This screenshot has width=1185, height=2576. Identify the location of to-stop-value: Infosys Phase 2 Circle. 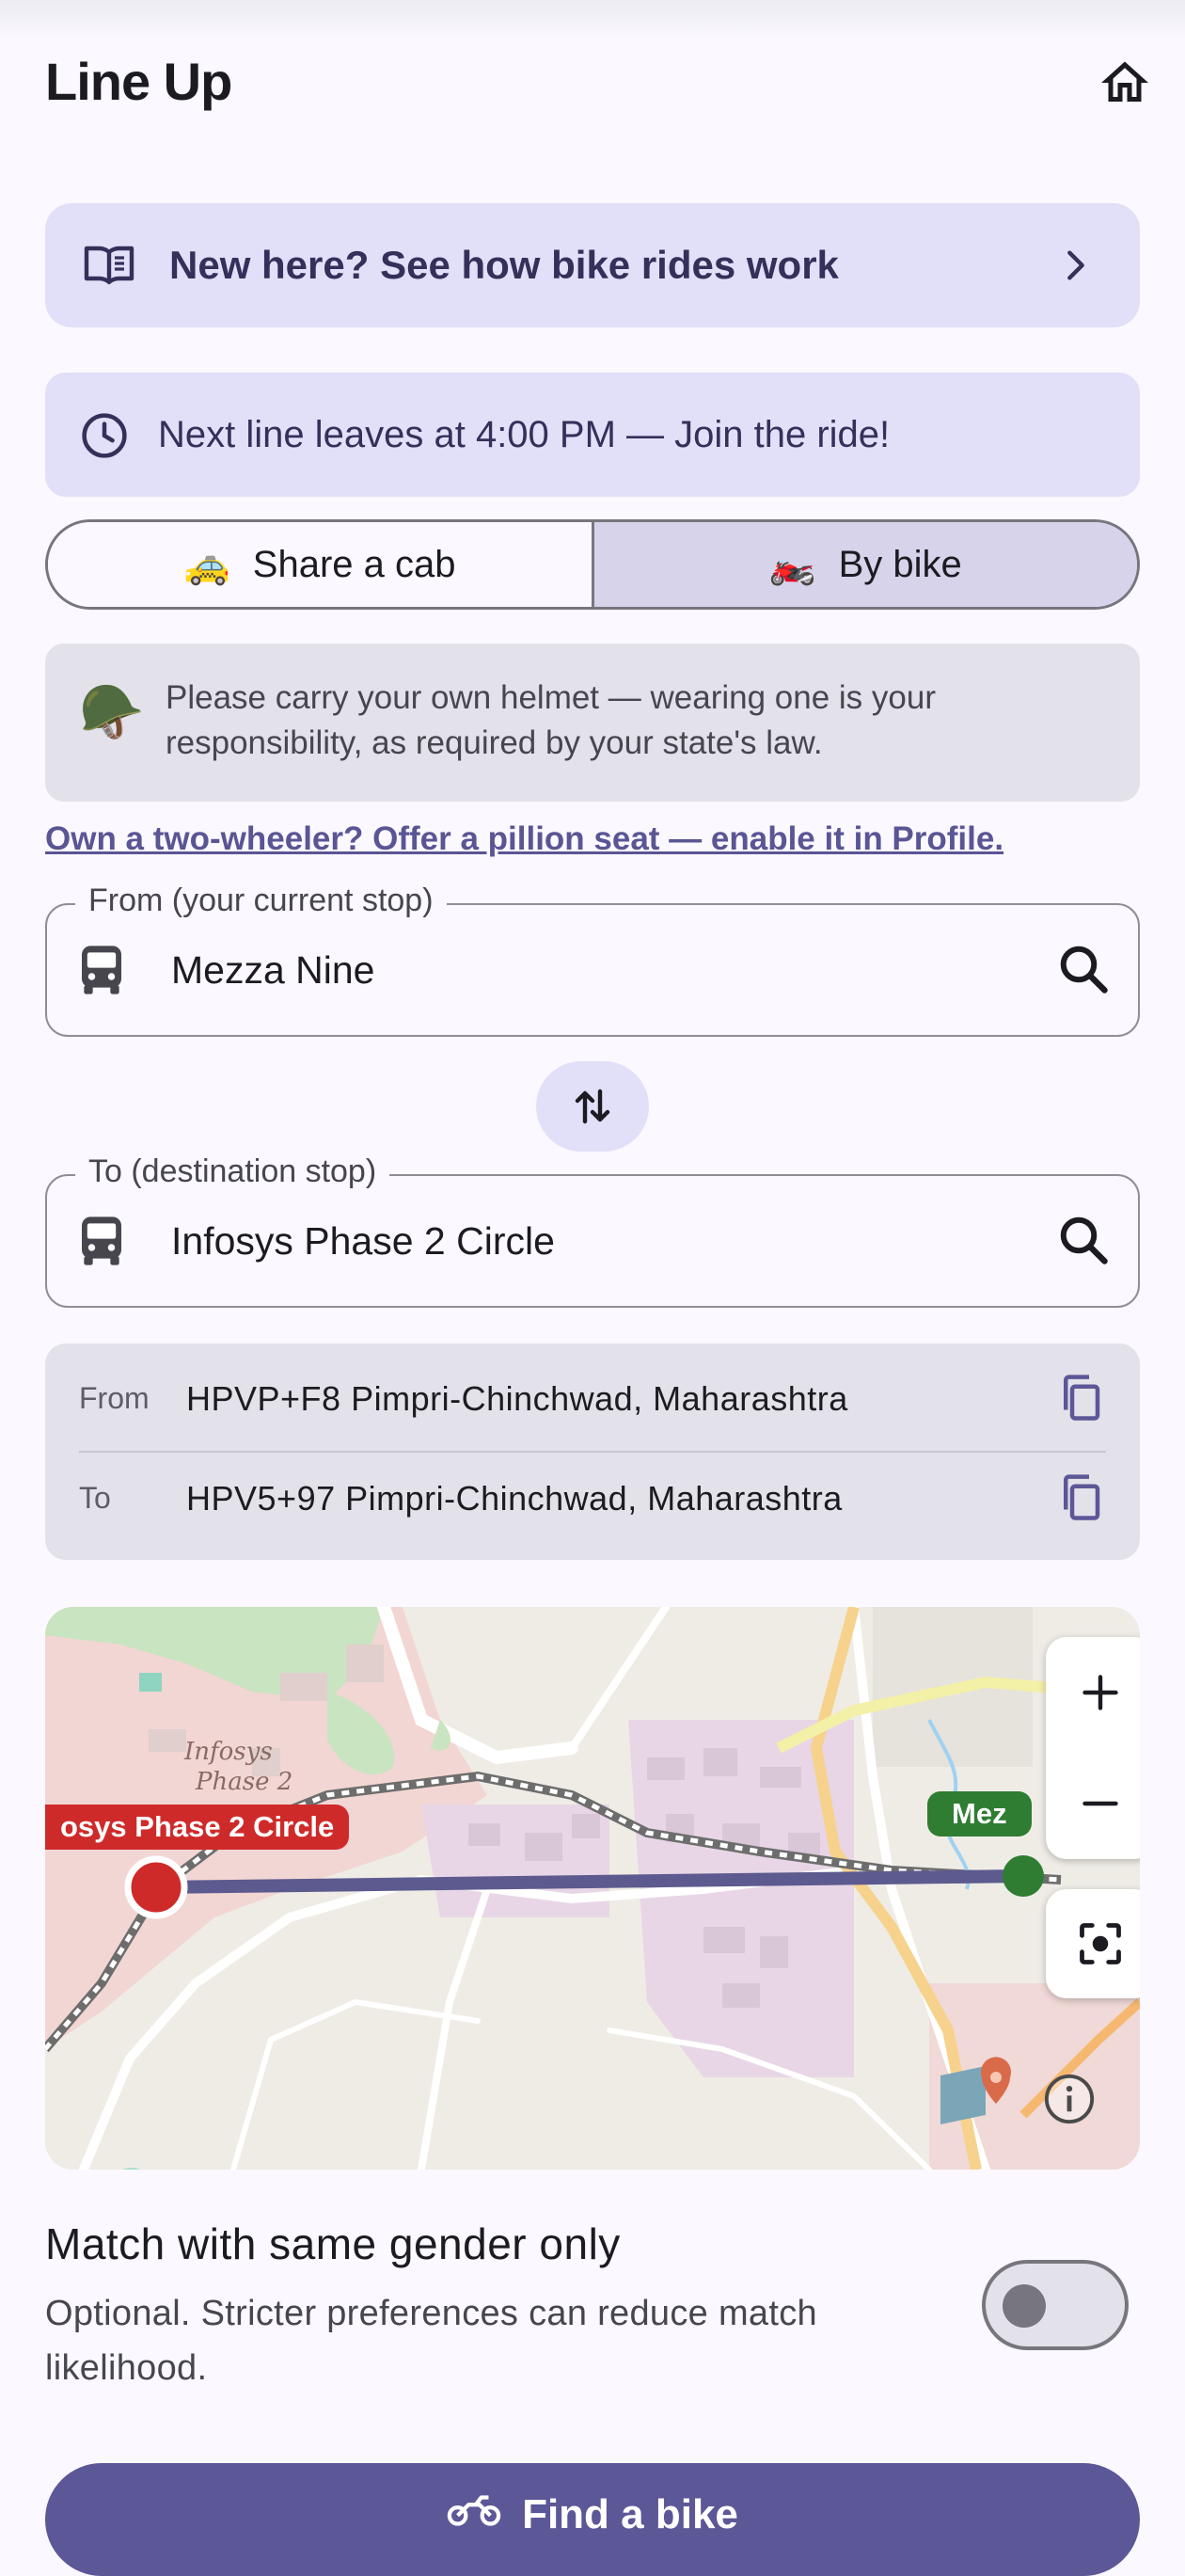
(363, 1241).